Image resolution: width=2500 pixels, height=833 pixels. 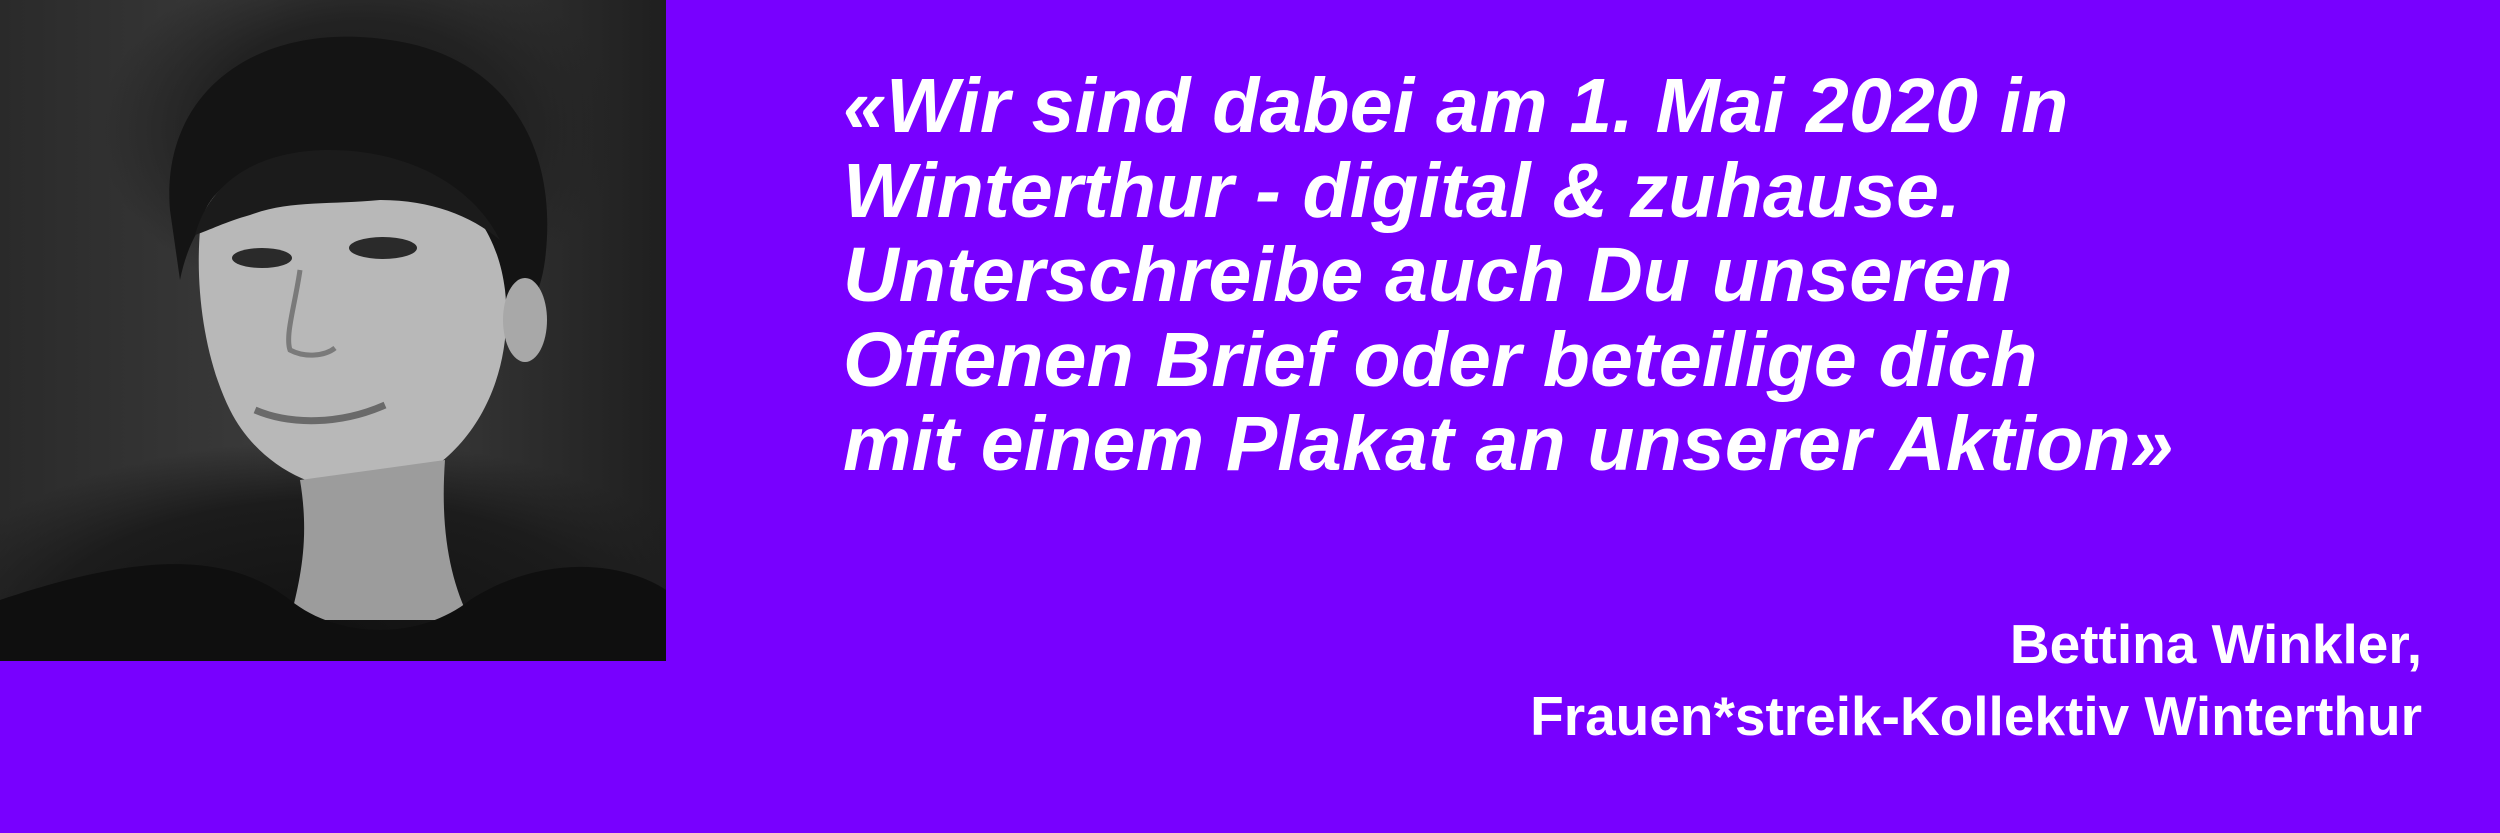 I want to click on author-organization: Frauen*streik-Kollektiv Winterthur, so click(x=1976, y=716).